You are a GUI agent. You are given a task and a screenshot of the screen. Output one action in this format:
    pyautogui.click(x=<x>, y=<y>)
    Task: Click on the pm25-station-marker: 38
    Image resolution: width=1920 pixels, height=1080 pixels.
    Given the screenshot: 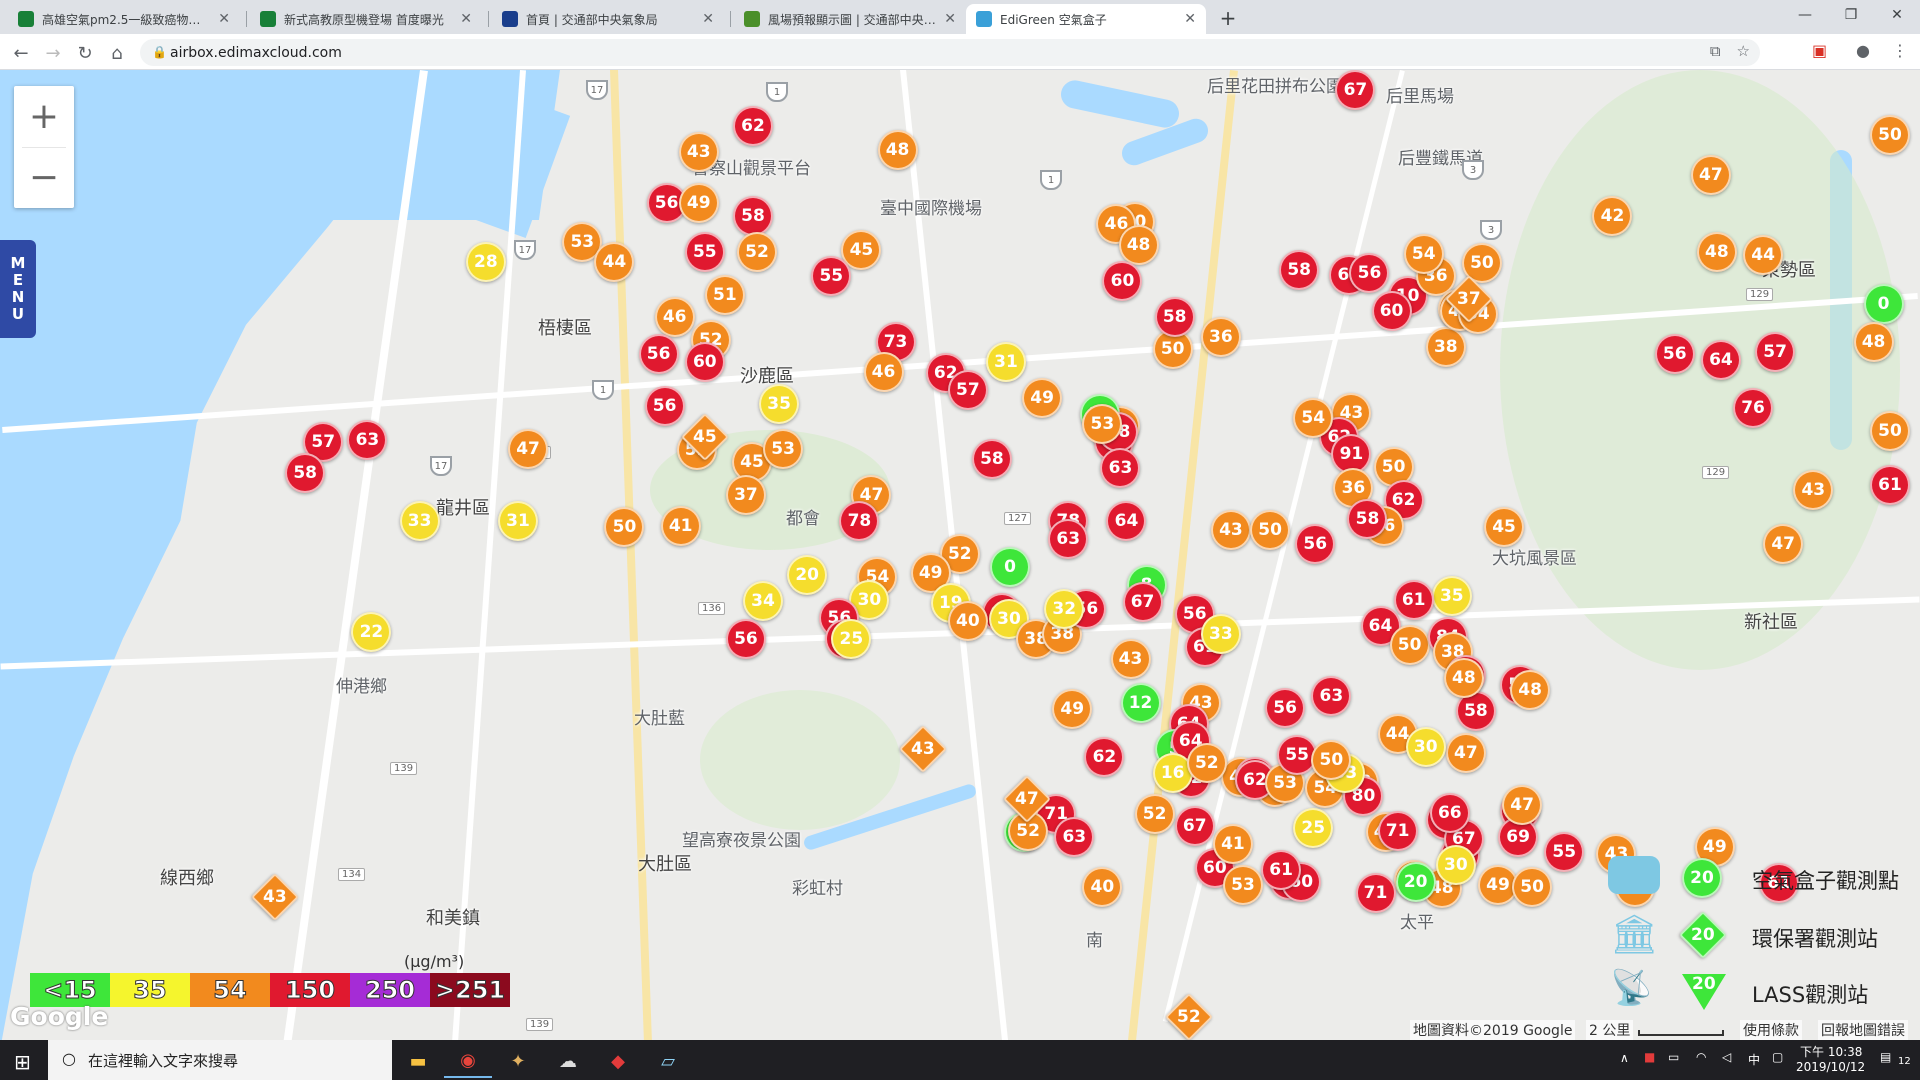 What is the action you would take?
    pyautogui.click(x=1445, y=347)
    